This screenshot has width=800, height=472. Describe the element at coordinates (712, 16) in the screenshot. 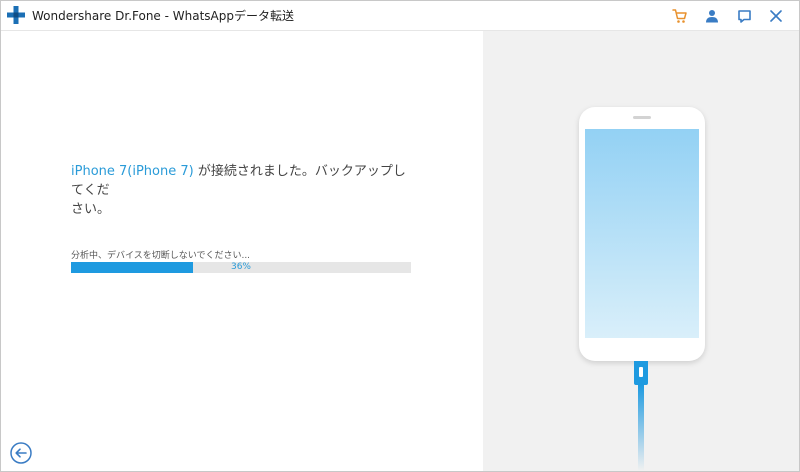

I see `account-icon` at that location.